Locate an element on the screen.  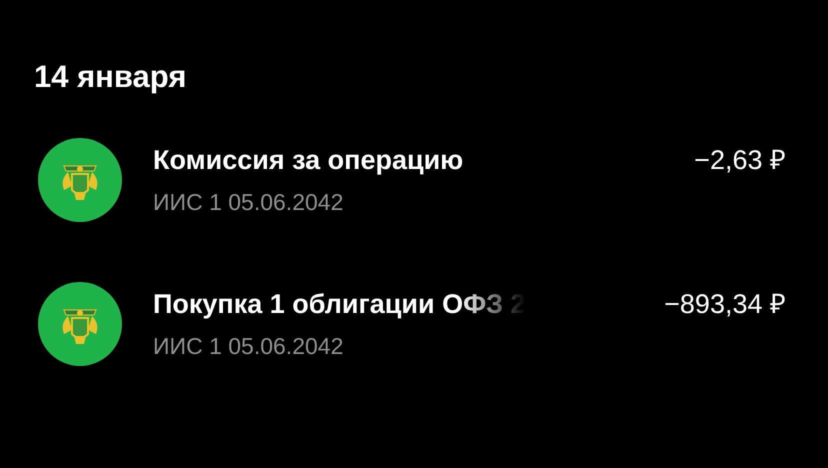
date-header: 14 января is located at coordinates (111, 77).